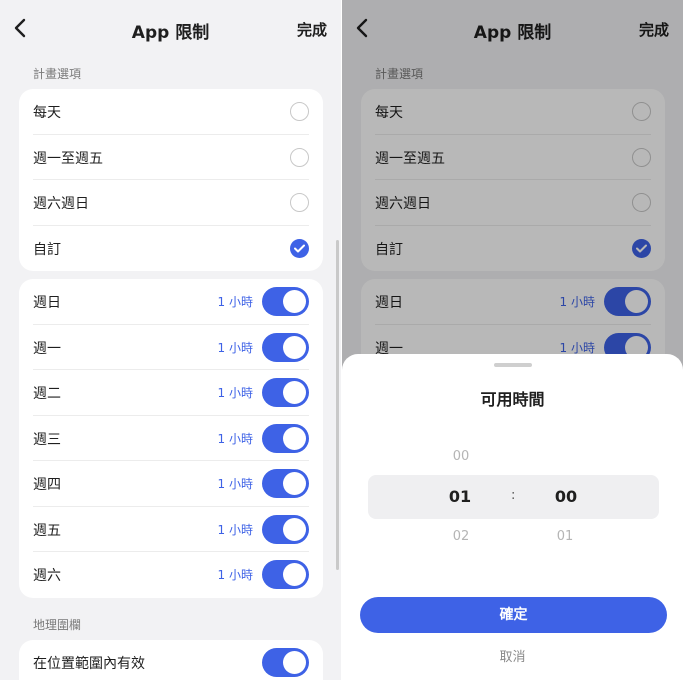 The image size is (683, 680). I want to click on hour-option: 02, so click(461, 536).